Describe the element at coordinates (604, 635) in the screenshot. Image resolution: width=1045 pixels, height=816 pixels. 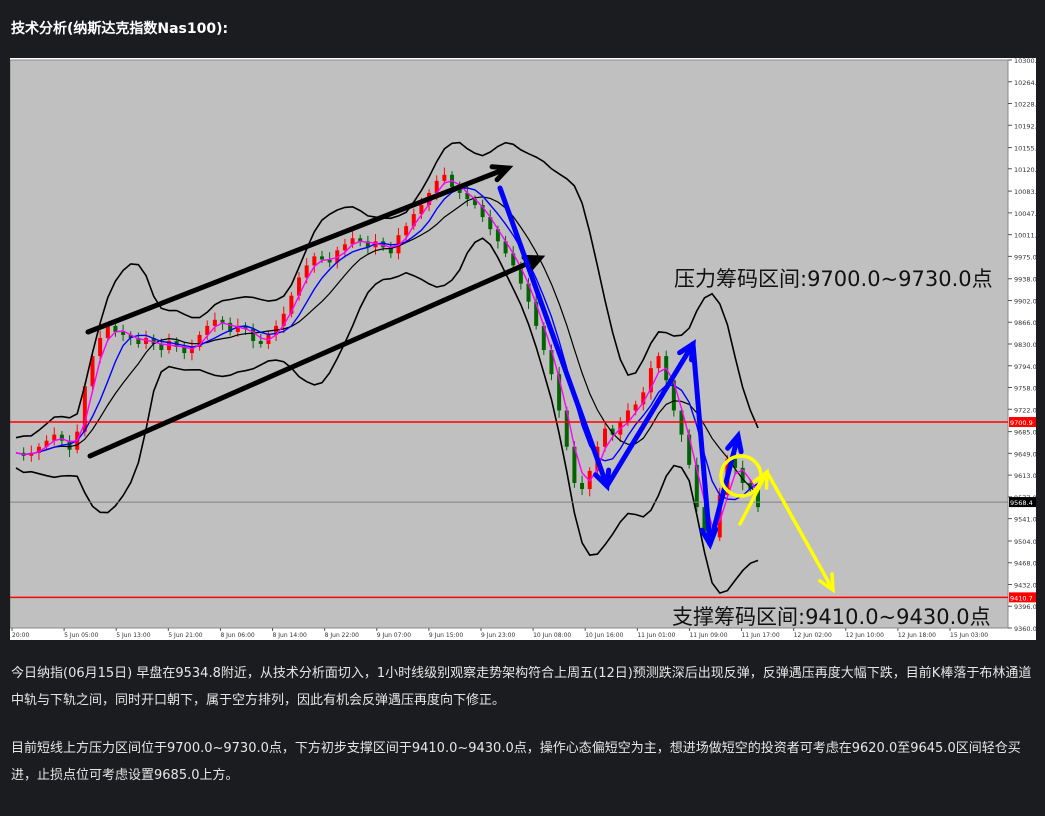
I see `x-tick-label: 10 Jun 16:00` at that location.